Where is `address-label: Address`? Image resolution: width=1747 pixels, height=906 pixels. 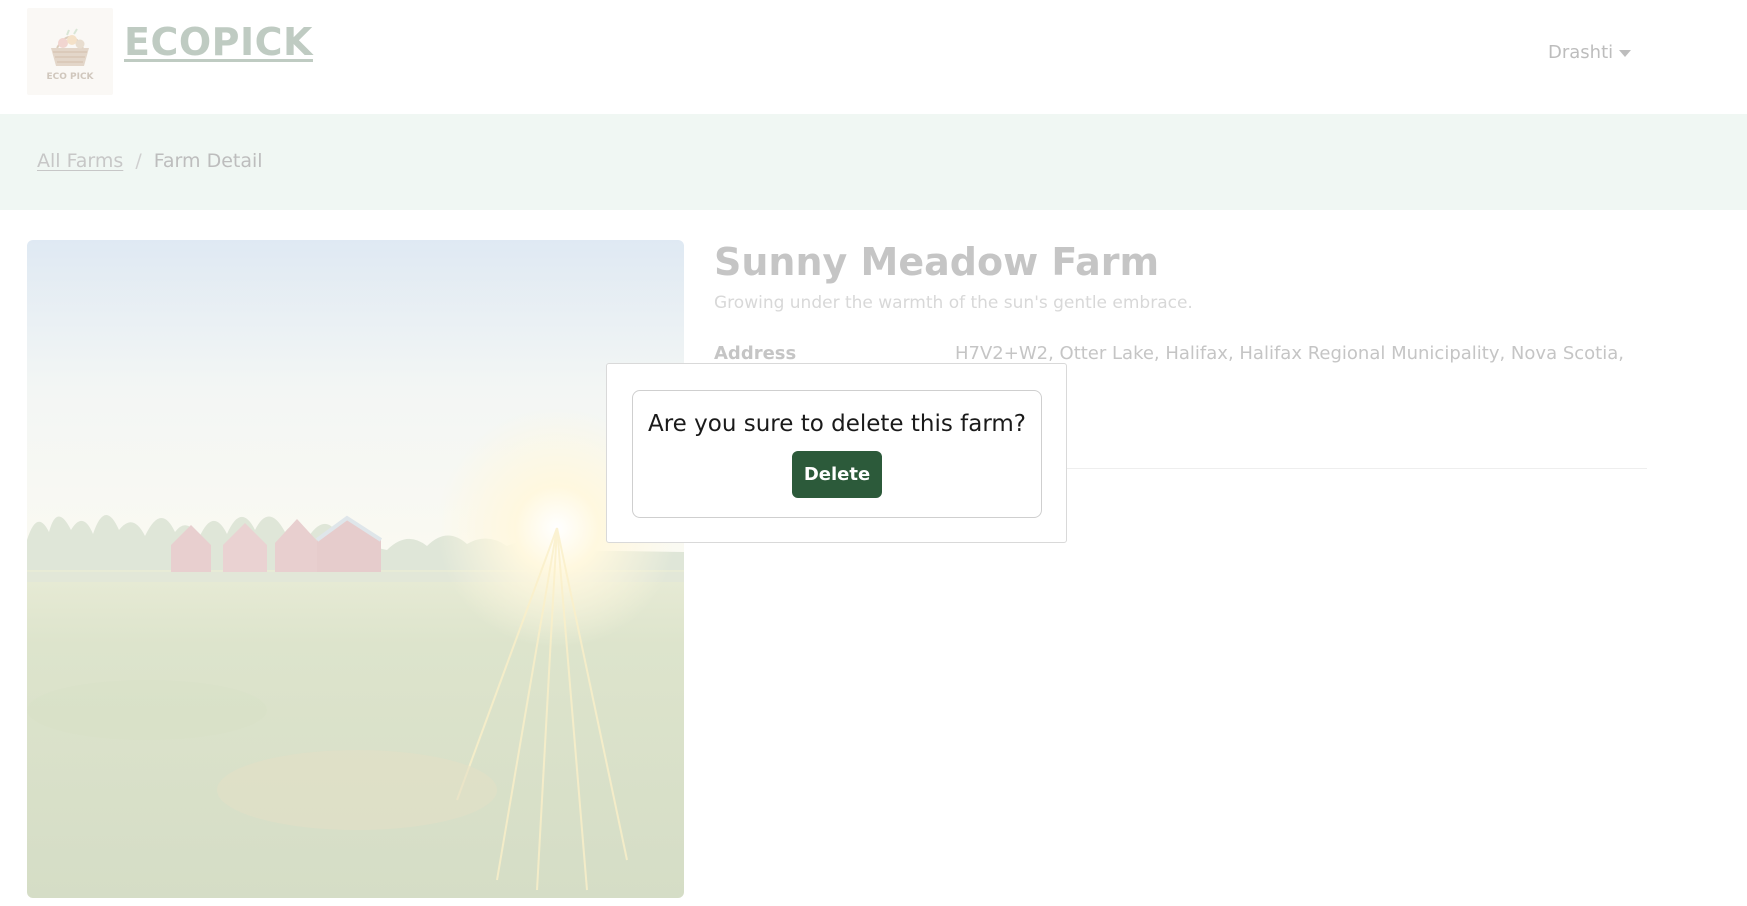 address-label: Address is located at coordinates (755, 353).